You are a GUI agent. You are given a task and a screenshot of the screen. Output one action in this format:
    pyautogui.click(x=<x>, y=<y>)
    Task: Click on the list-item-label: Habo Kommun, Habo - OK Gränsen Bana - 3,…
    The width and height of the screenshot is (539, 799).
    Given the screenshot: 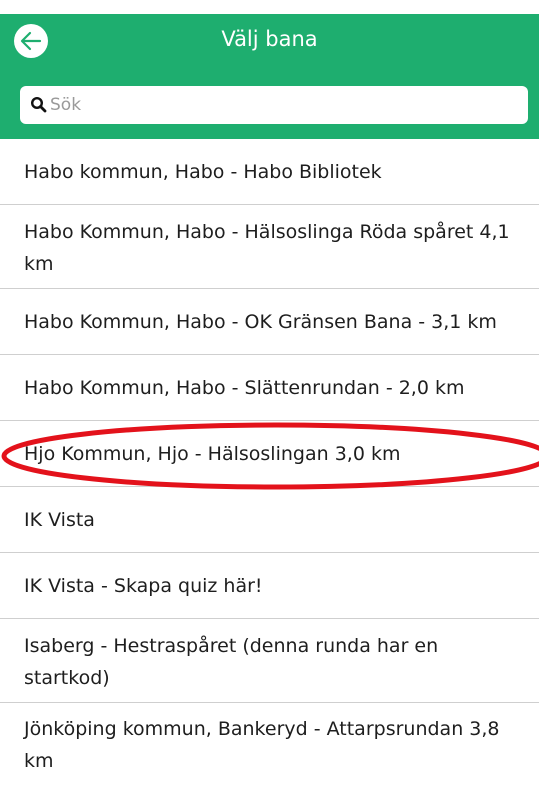 What is the action you would take?
    pyautogui.click(x=260, y=321)
    